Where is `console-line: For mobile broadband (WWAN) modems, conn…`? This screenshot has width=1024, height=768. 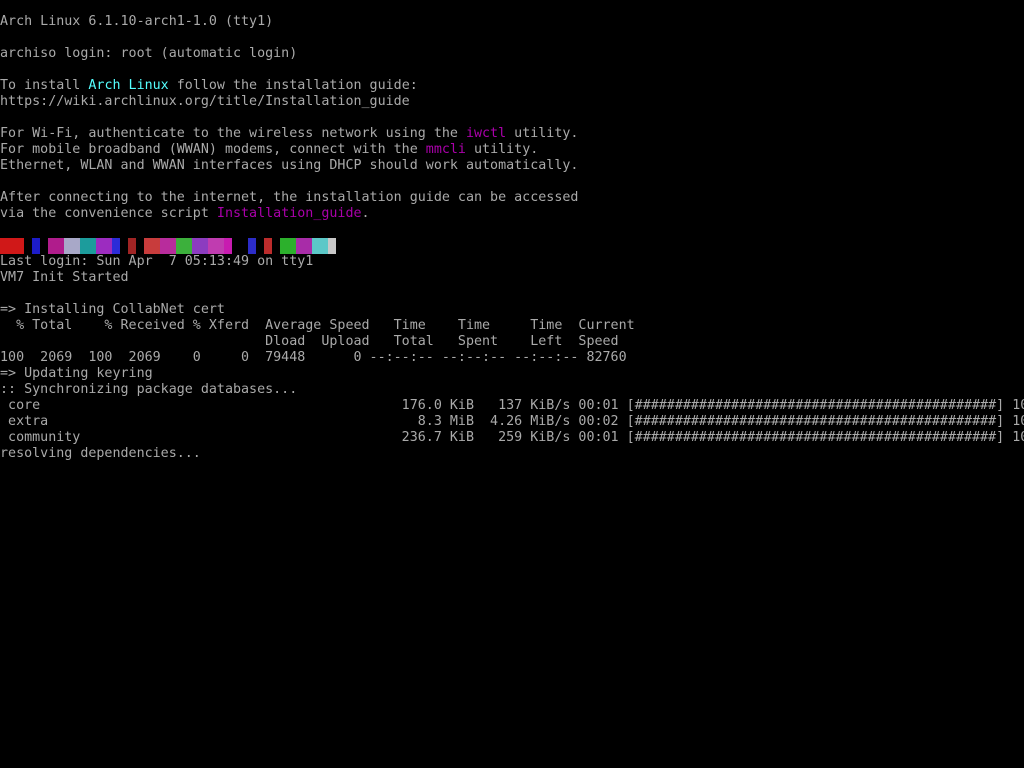
console-line: For mobile broadband (WWAN) modems, conn… is located at coordinates (512, 150).